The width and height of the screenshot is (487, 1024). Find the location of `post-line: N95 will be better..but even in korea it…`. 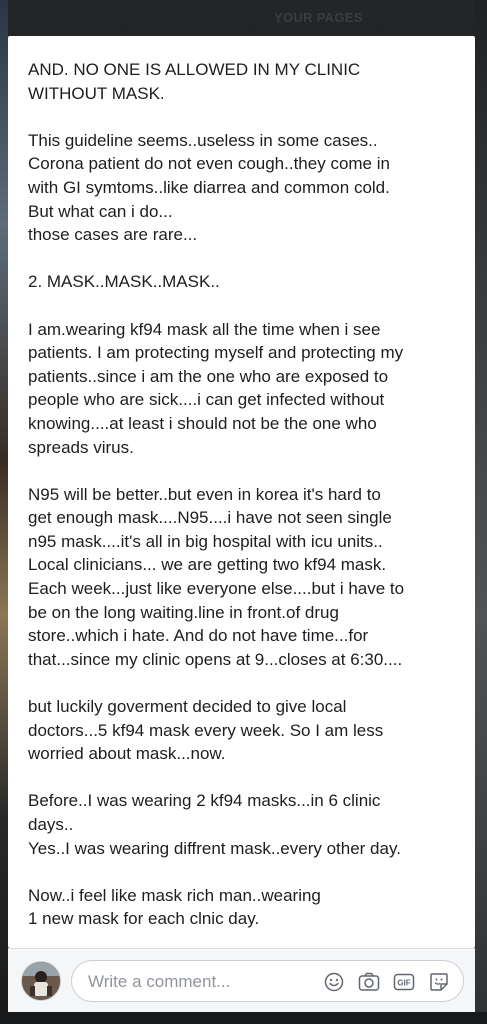

post-line: N95 will be better..but even in korea it… is located at coordinates (204, 494).